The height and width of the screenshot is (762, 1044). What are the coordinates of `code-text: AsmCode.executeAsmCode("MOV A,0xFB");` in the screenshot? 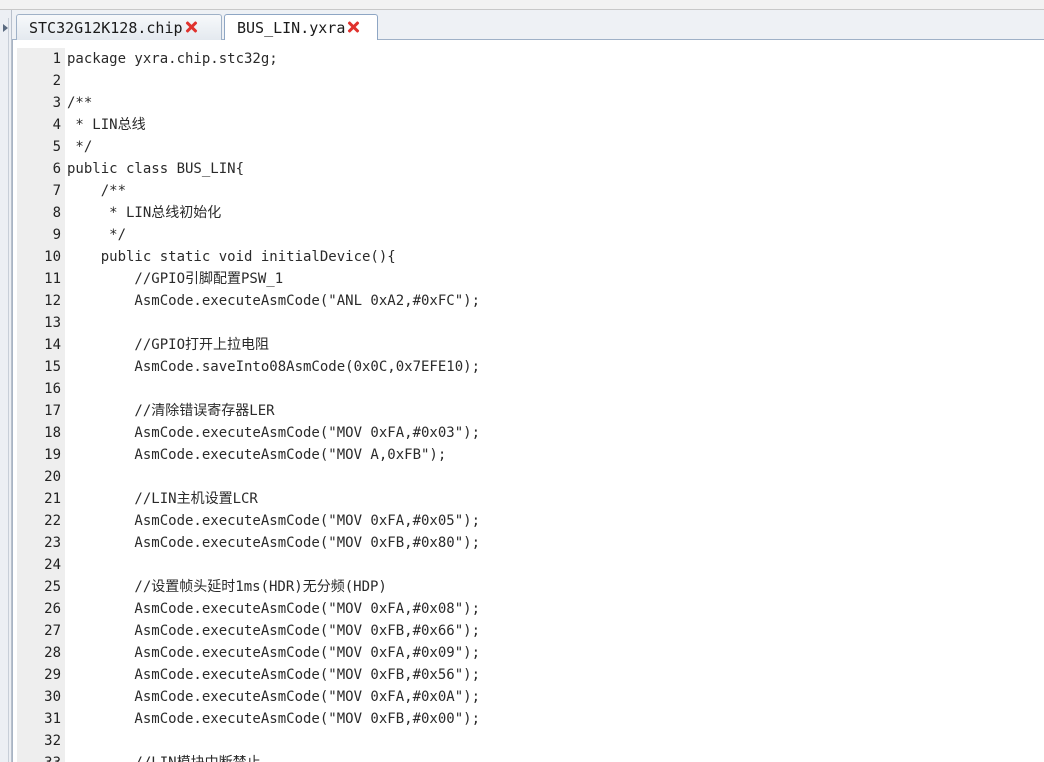 It's located at (256, 455).